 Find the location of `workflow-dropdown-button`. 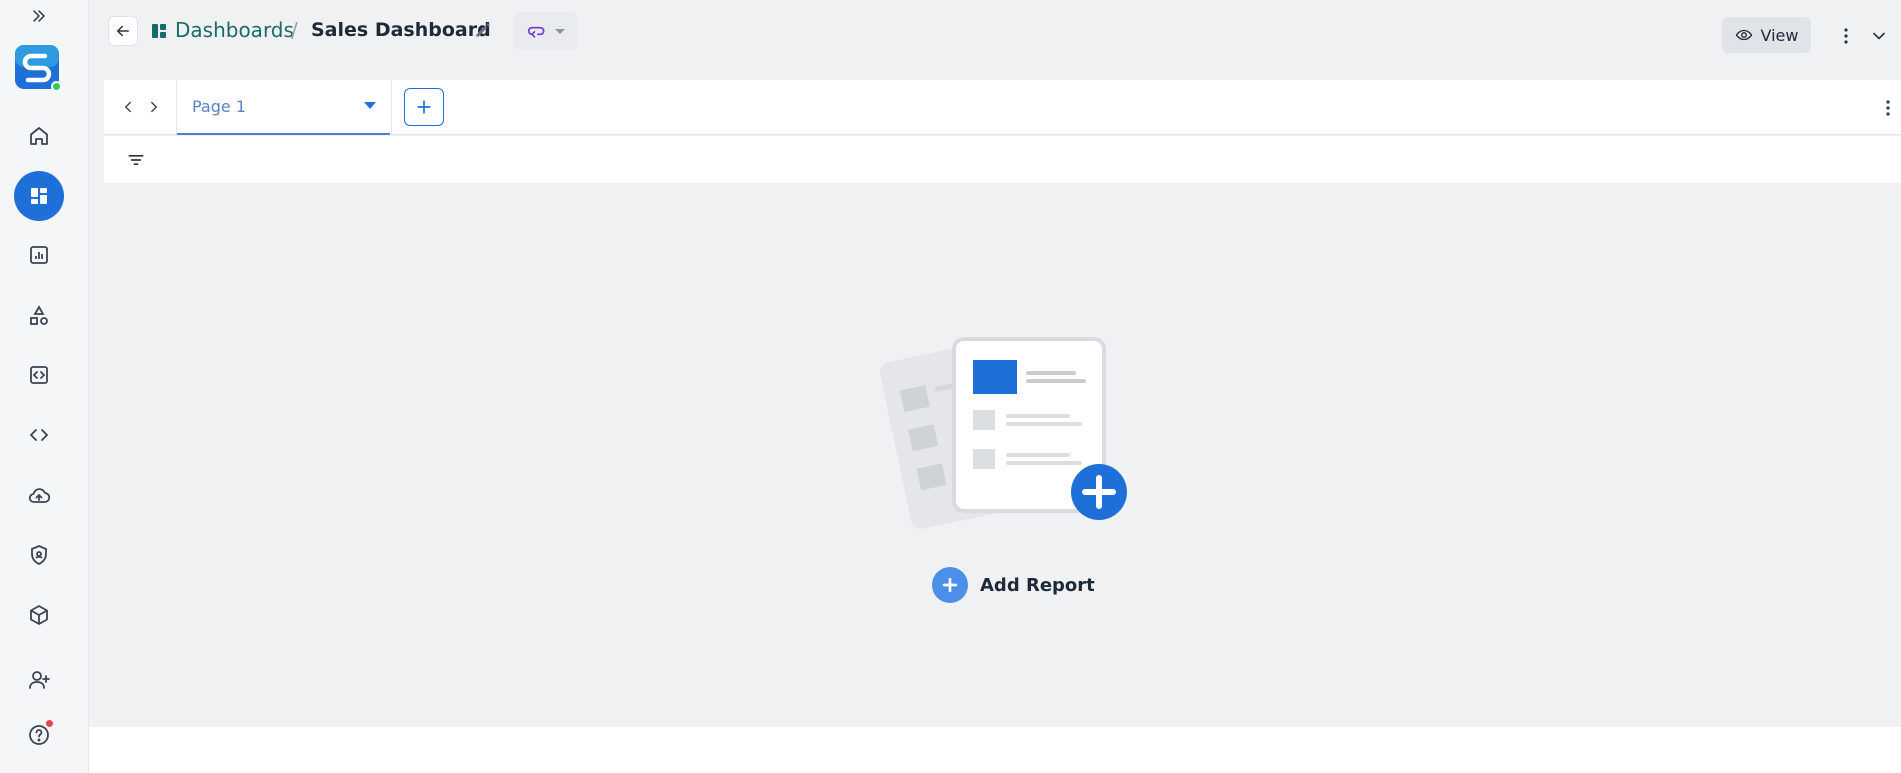

workflow-dropdown-button is located at coordinates (546, 31).